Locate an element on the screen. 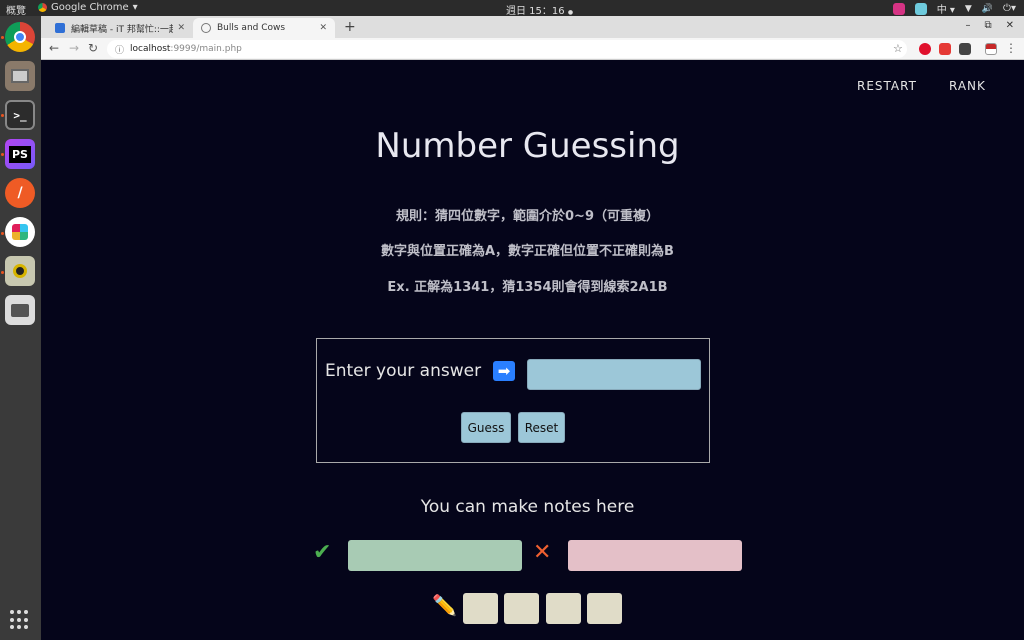  system-tray: 中 ▾ ▼ 🔊 ⏻▾ is located at coordinates (954, 8).